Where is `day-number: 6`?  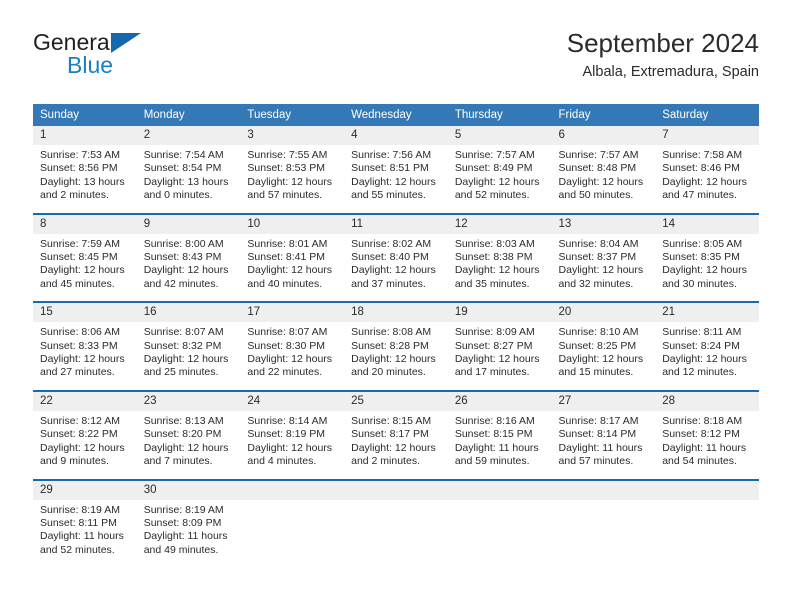 day-number: 6 is located at coordinates (603, 135).